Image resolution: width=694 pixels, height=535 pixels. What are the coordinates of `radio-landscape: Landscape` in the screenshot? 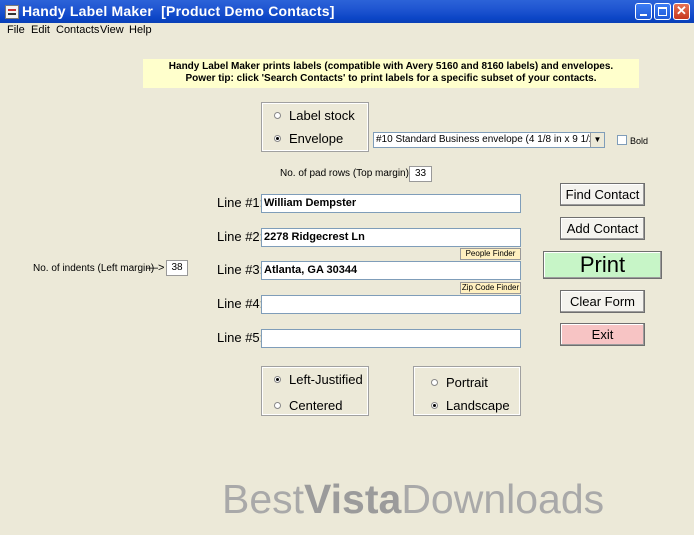 It's located at (470, 405).